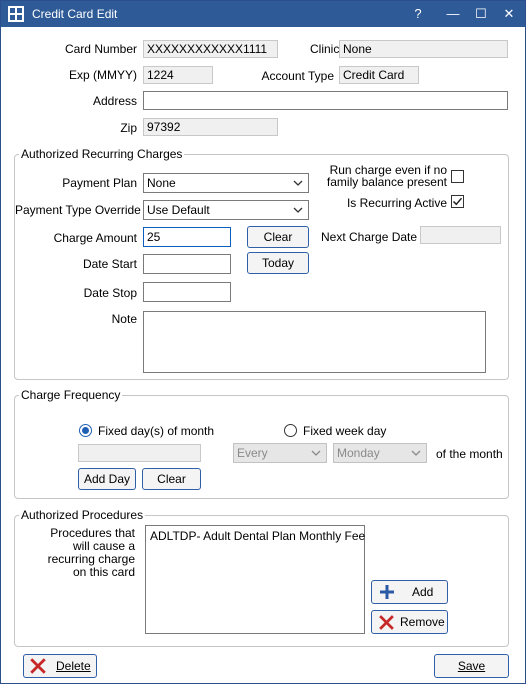 This screenshot has width=526, height=684. What do you see at coordinates (114, 101) in the screenshot?
I see `address-label: Address` at bounding box center [114, 101].